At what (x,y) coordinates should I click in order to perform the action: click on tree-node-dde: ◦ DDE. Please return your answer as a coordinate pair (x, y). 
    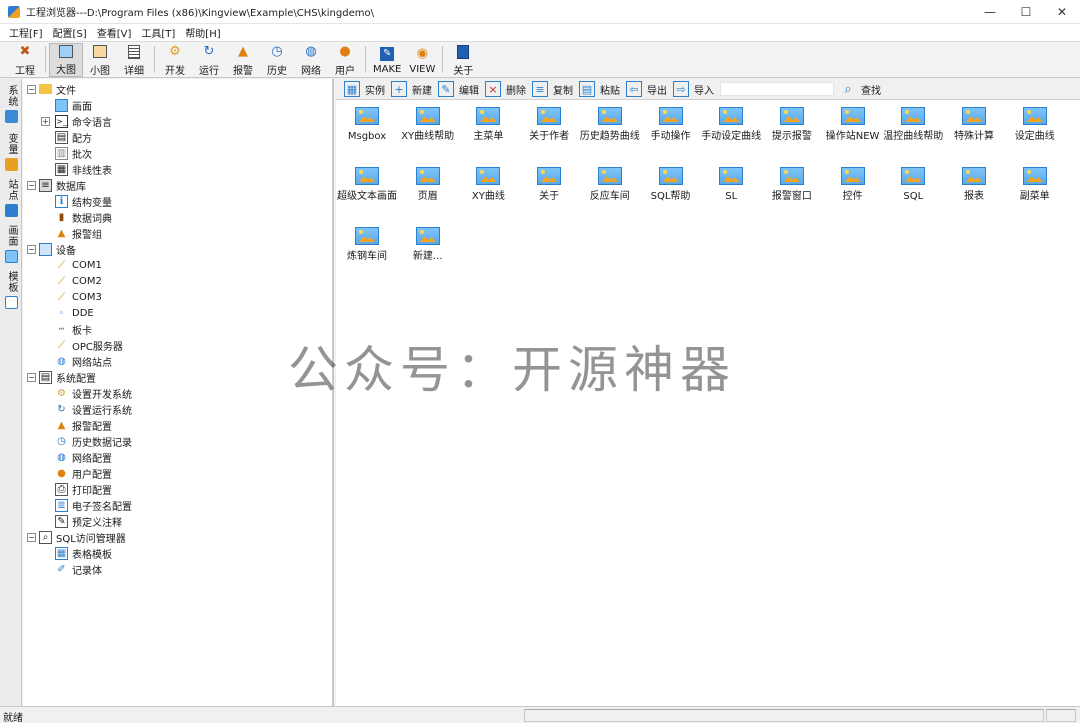
    Looking at the image, I should click on (74, 313).